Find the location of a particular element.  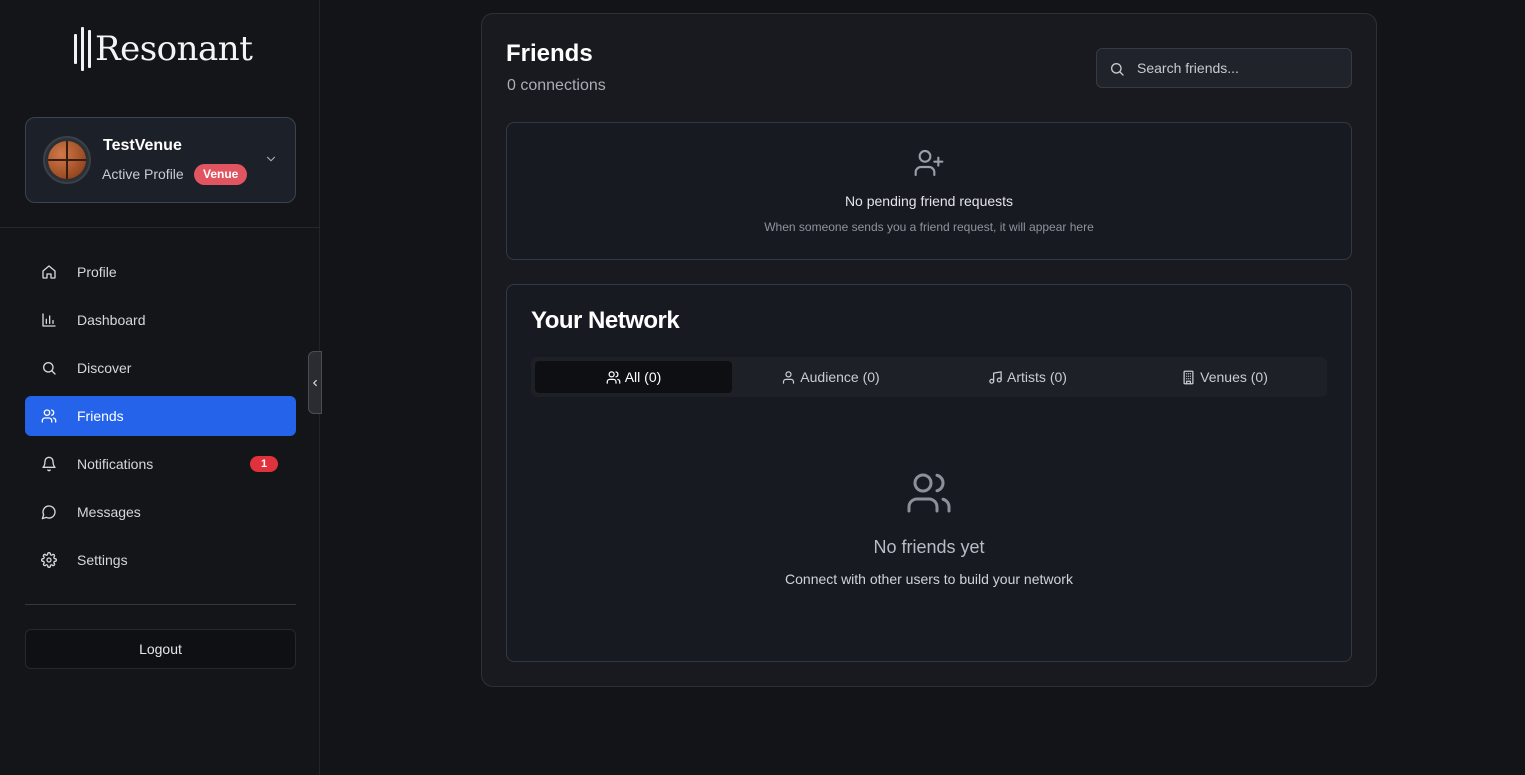

building-icon is located at coordinates (1188, 377).